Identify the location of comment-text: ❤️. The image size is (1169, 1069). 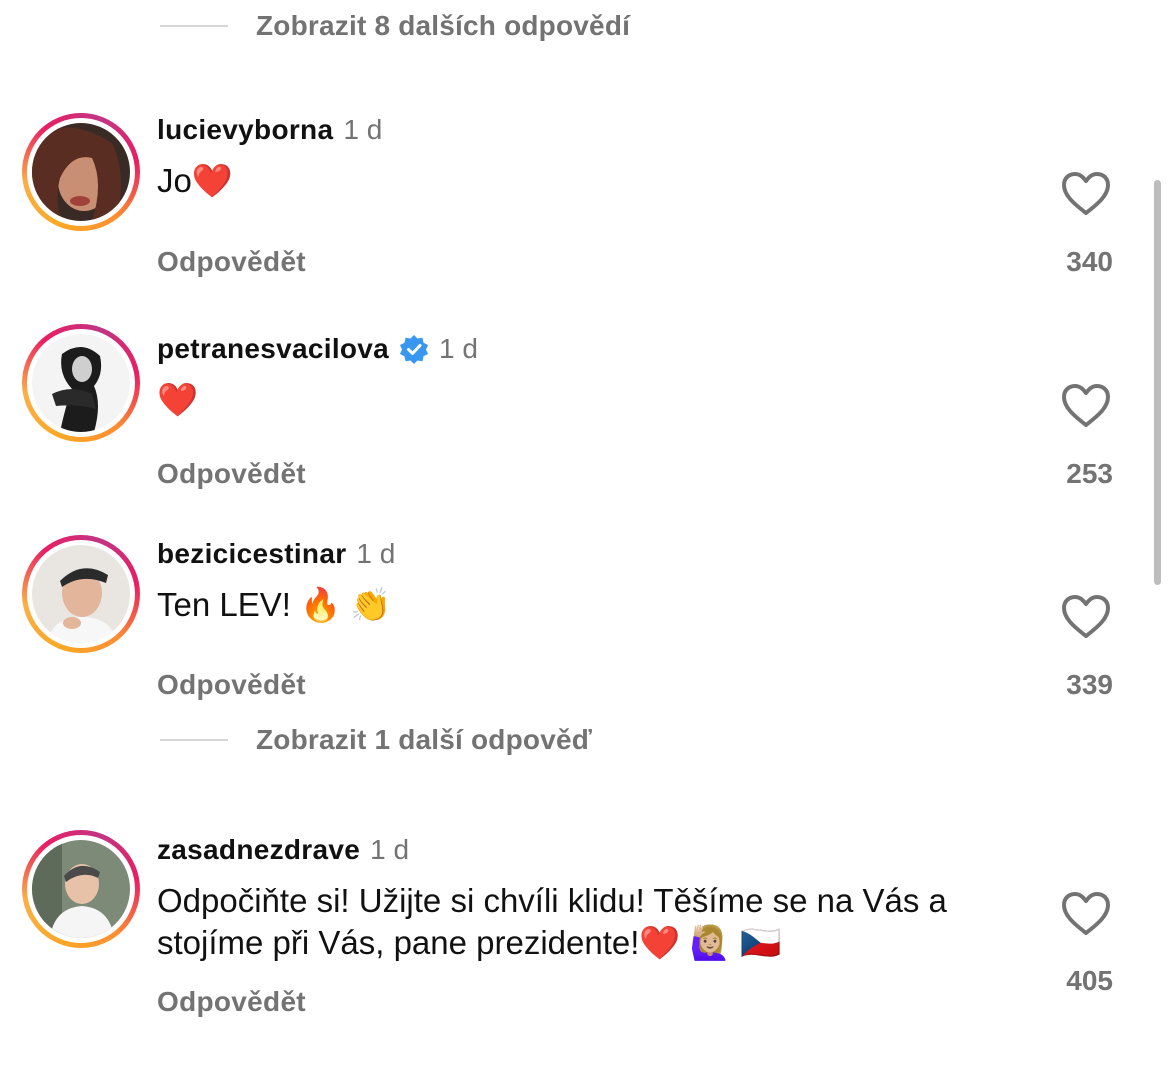
(178, 399).